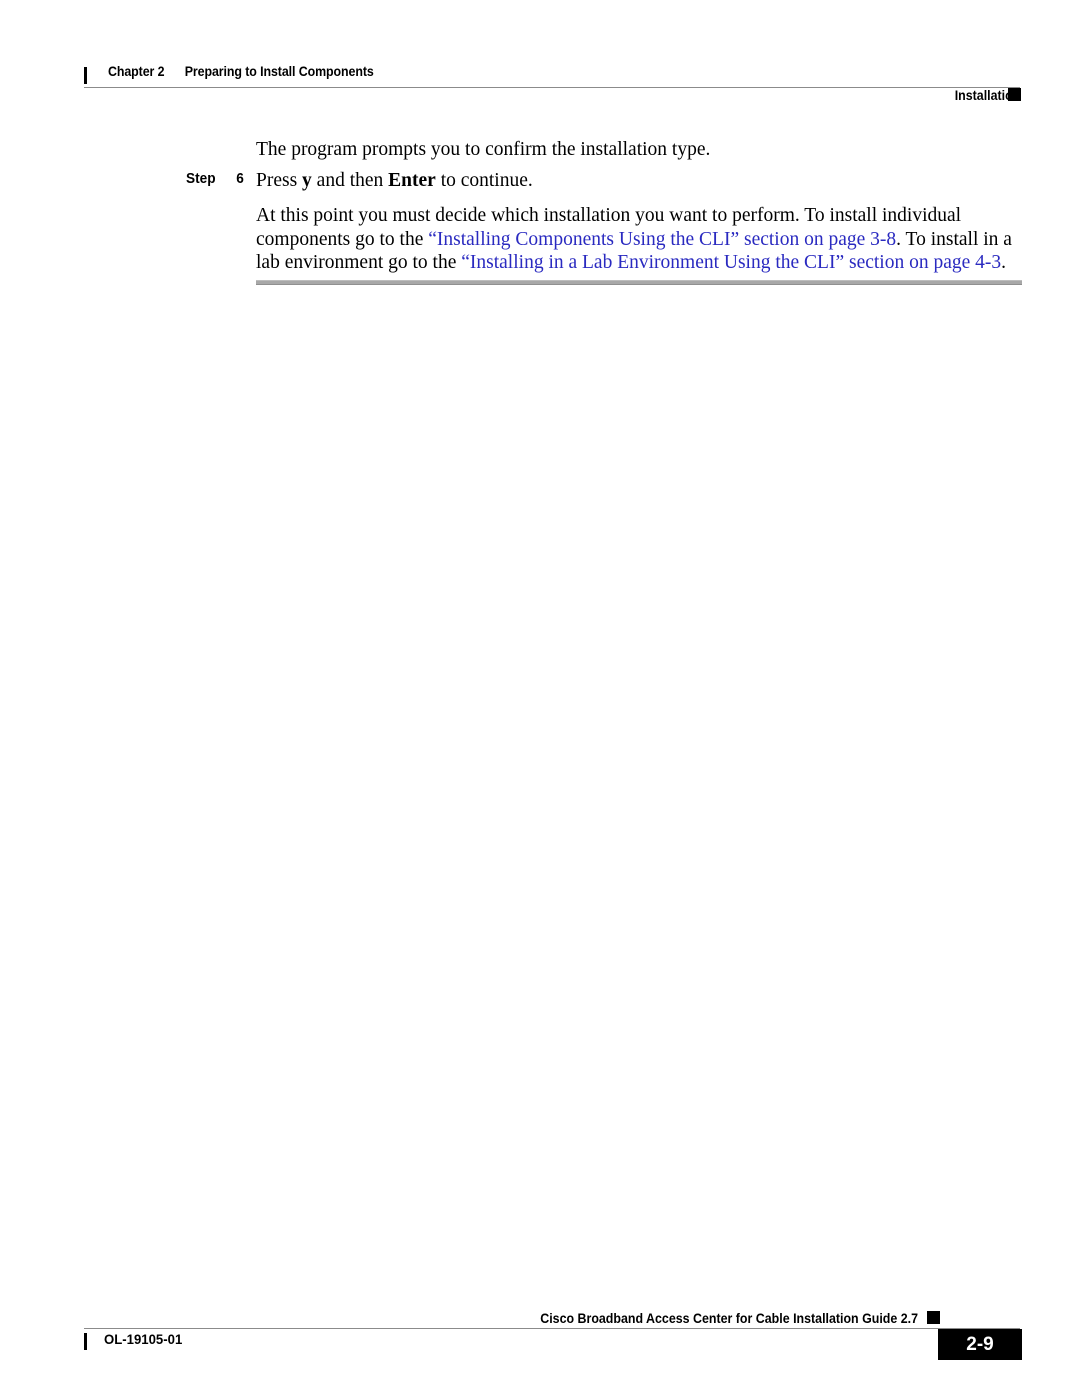 Image resolution: width=1080 pixels, height=1397 pixels. I want to click on step-key-enter: Enter, so click(412, 180).